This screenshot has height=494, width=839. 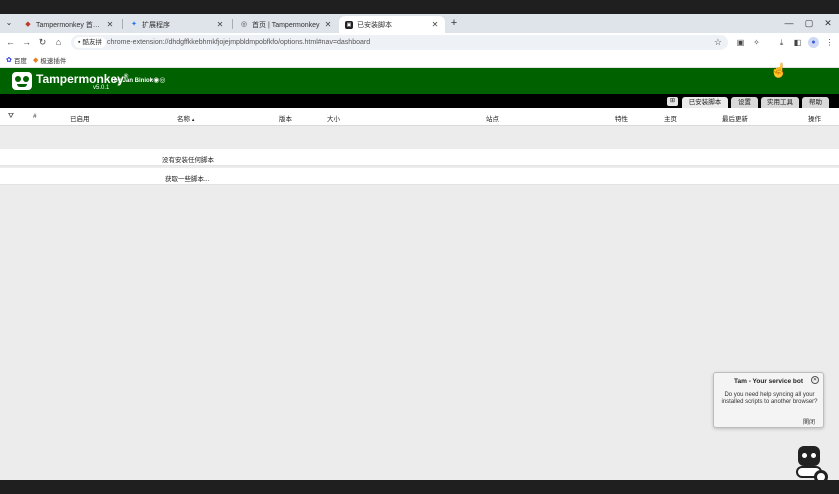 What do you see at coordinates (349, 24) in the screenshot?
I see `tampermonkey-favicon-icon: ▣` at bounding box center [349, 24].